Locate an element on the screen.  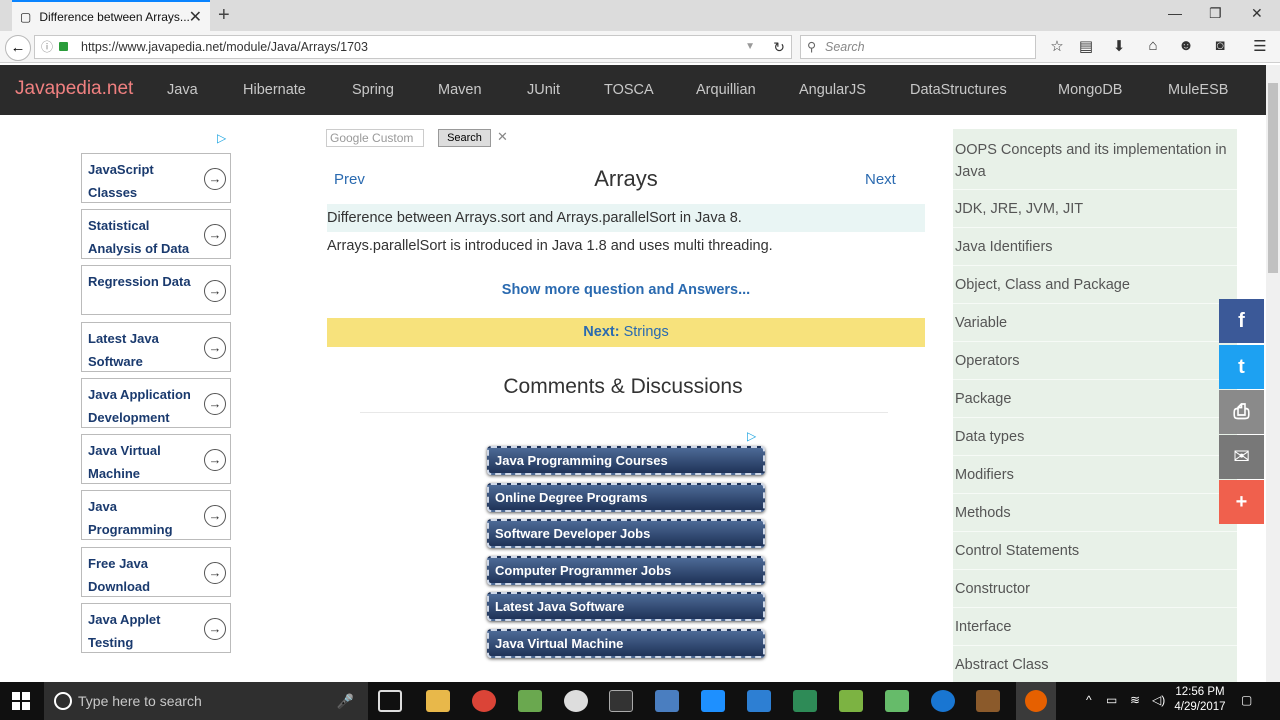
more-share-button: + is located at coordinates (1241, 502).